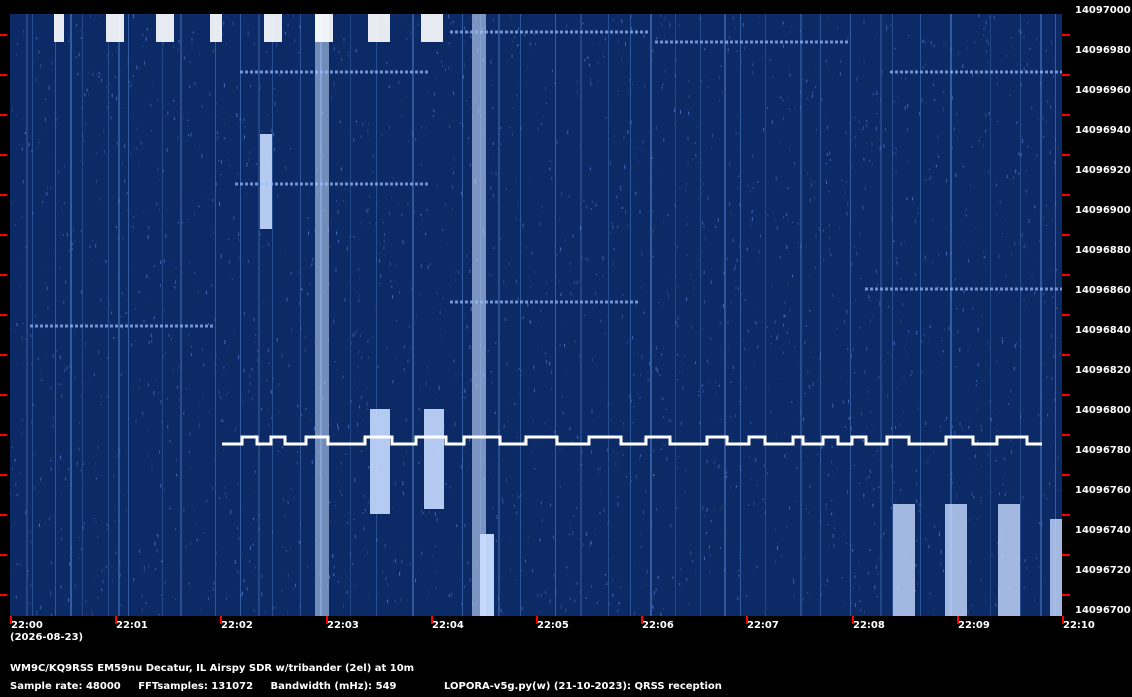  Describe the element at coordinates (27, 625) in the screenshot. I see `time-label: 22:00` at that location.